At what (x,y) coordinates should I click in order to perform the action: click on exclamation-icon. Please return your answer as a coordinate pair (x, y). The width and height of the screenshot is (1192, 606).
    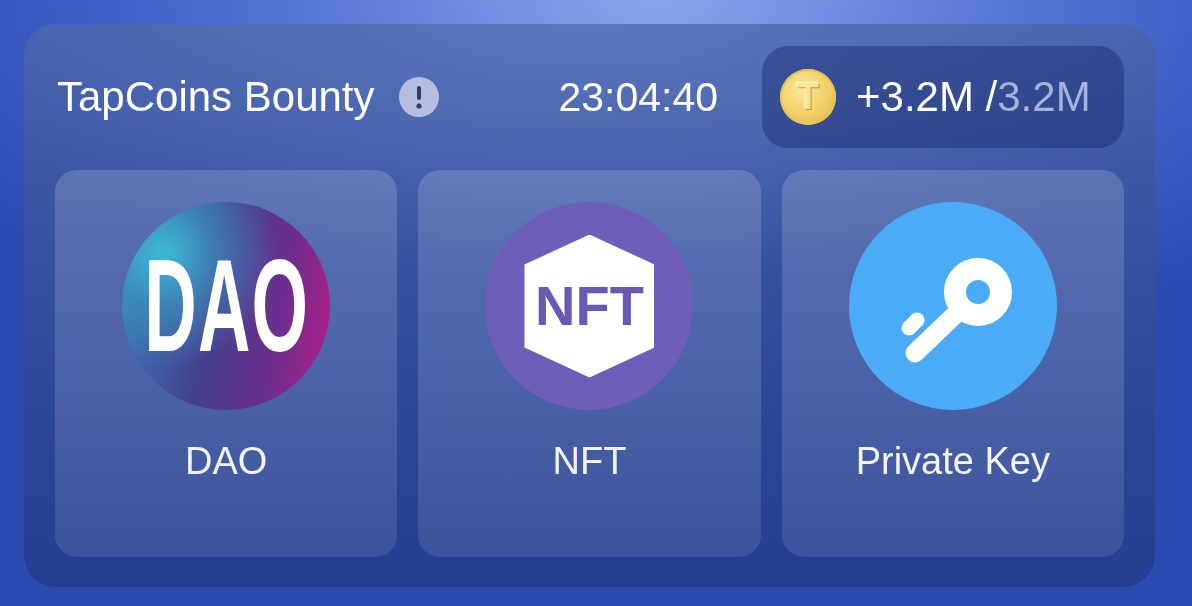
    Looking at the image, I should click on (418, 97).